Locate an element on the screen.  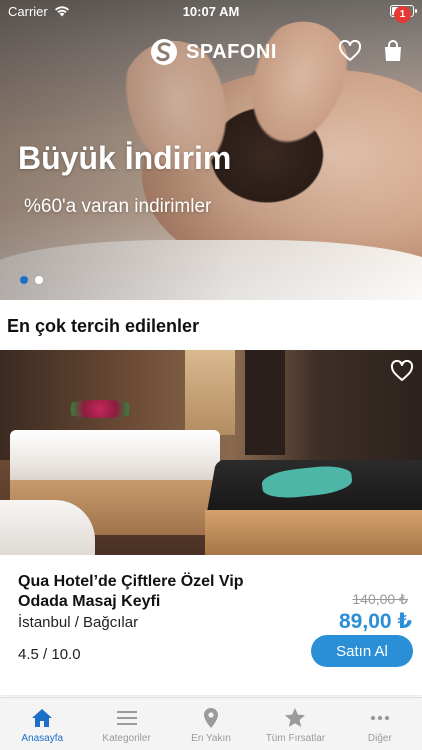
tab-anasayfa: Anasayfa is located at coordinates (42, 724).